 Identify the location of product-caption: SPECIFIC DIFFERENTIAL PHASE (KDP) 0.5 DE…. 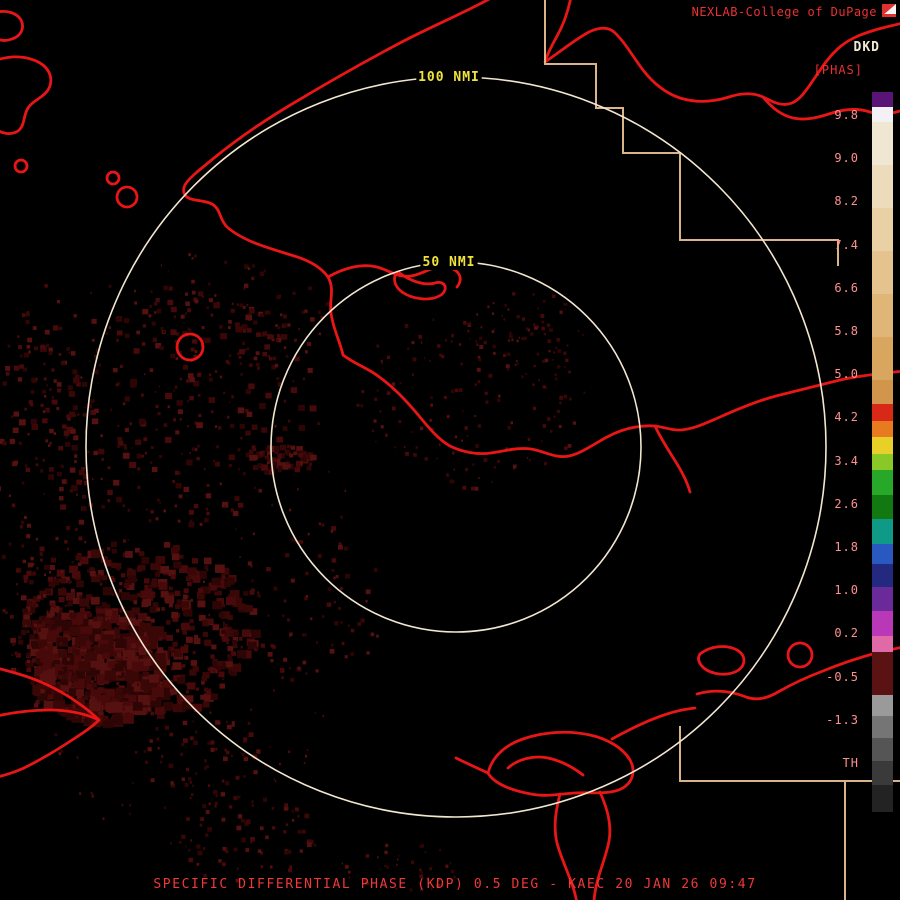
(455, 884).